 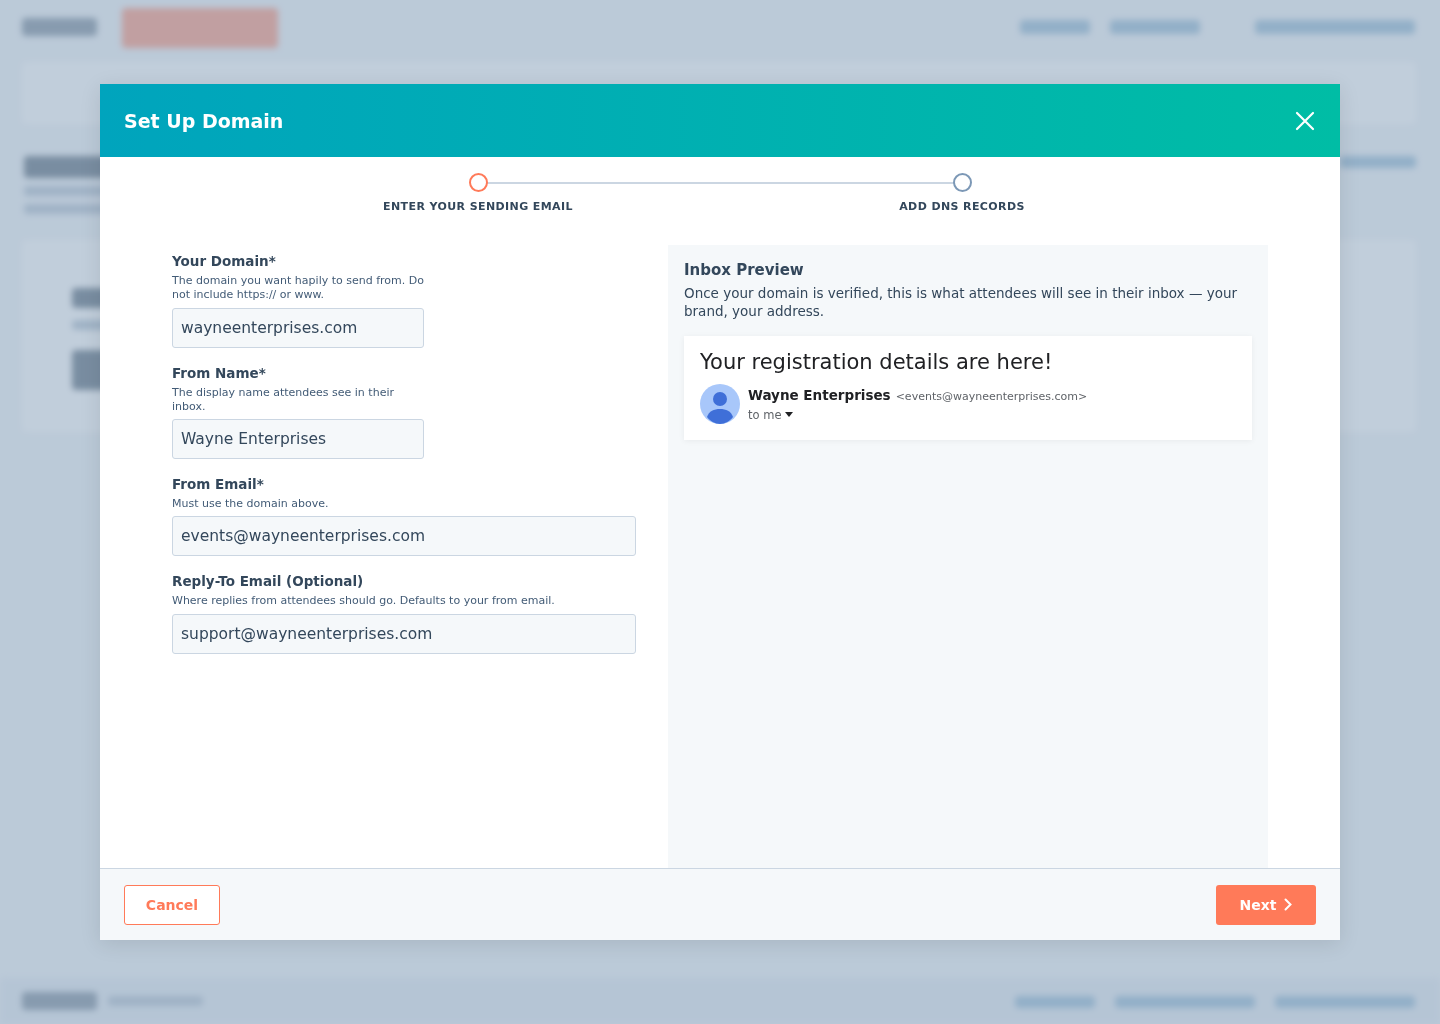 What do you see at coordinates (478, 206) in the screenshot?
I see `step-label: ENTER YOUR SENDING EMAIL` at bounding box center [478, 206].